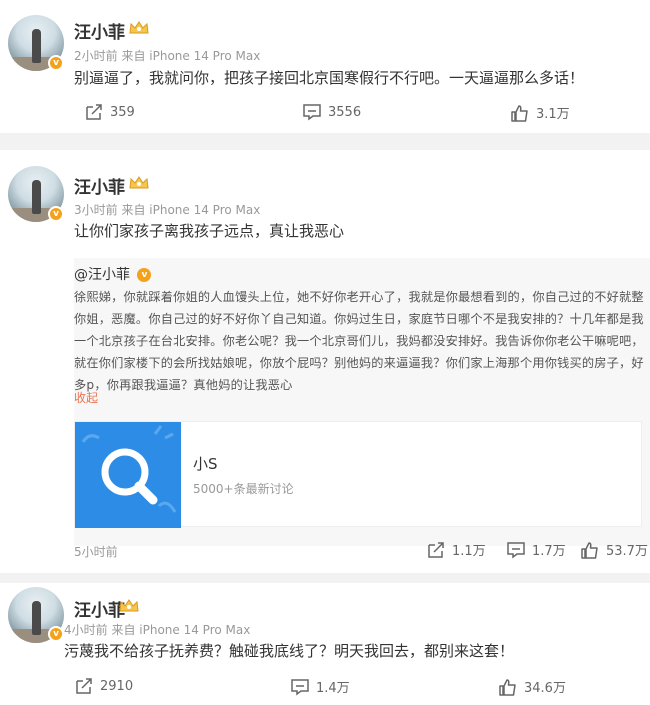  What do you see at coordinates (345, 112) in the screenshot?
I see `comment-count: 3556` at bounding box center [345, 112].